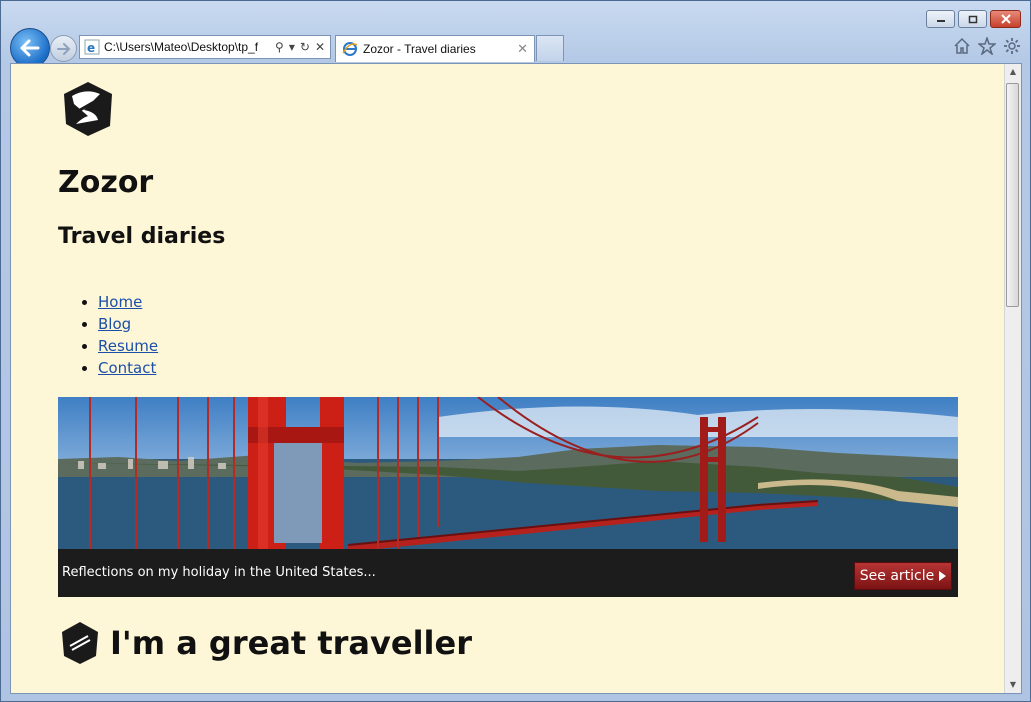  I want to click on favorites-star-icon, so click(987, 46).